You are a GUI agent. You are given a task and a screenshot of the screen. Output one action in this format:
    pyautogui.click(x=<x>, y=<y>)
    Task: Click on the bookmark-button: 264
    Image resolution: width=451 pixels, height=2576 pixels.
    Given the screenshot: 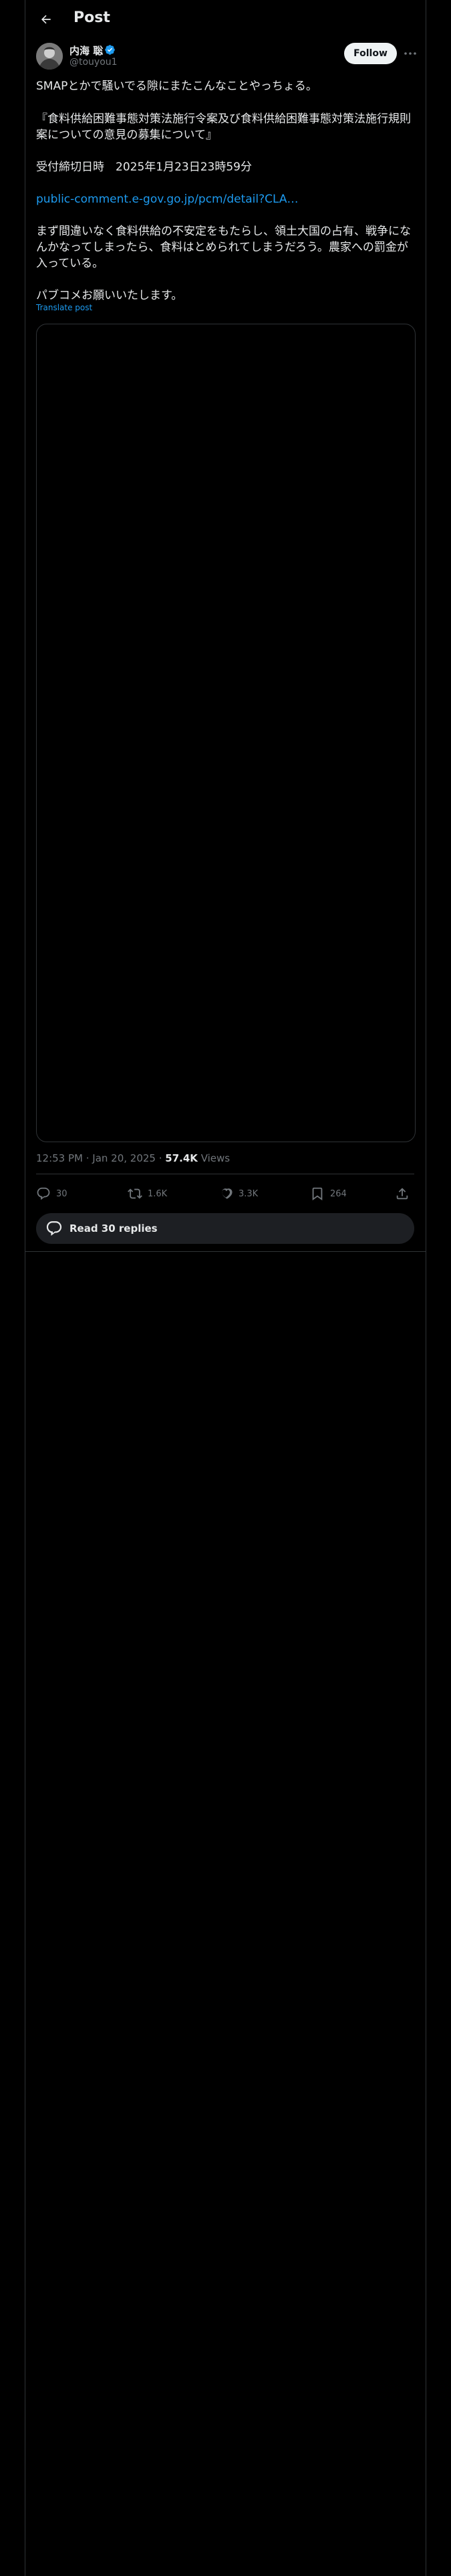 What is the action you would take?
    pyautogui.click(x=328, y=1194)
    